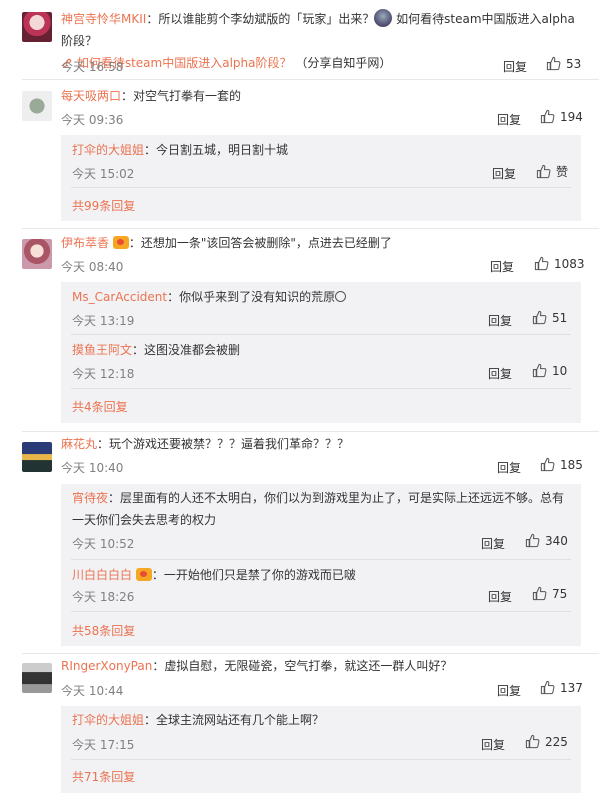 The width and height of the screenshot is (599, 793). What do you see at coordinates (574, 63) in the screenshot?
I see `like-count: 53` at bounding box center [574, 63].